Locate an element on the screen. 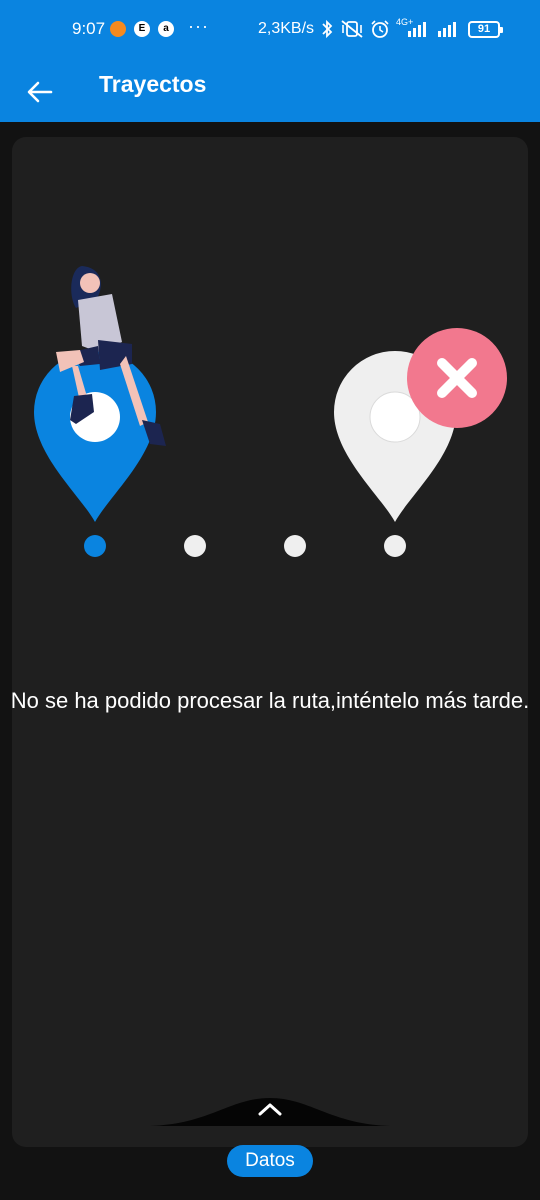  bottom-sheet-handle is located at coordinates (270, 1111).